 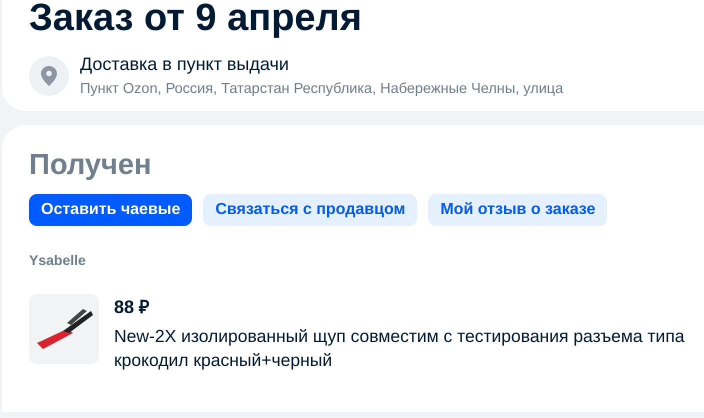 I want to click on clip-drawing, so click(x=64, y=329).